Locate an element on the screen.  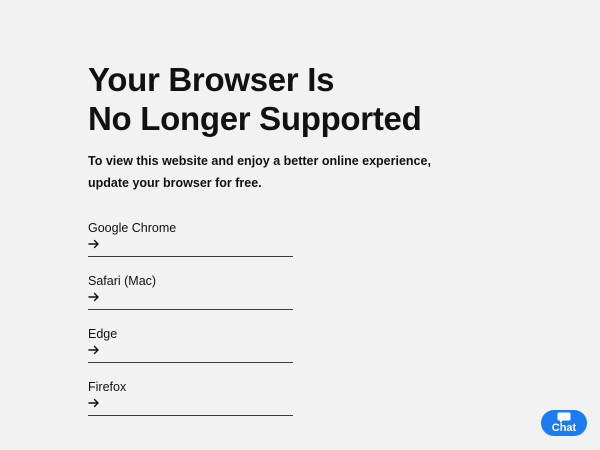
page-description-line-2: update your browser for free. is located at coordinates (175, 183).